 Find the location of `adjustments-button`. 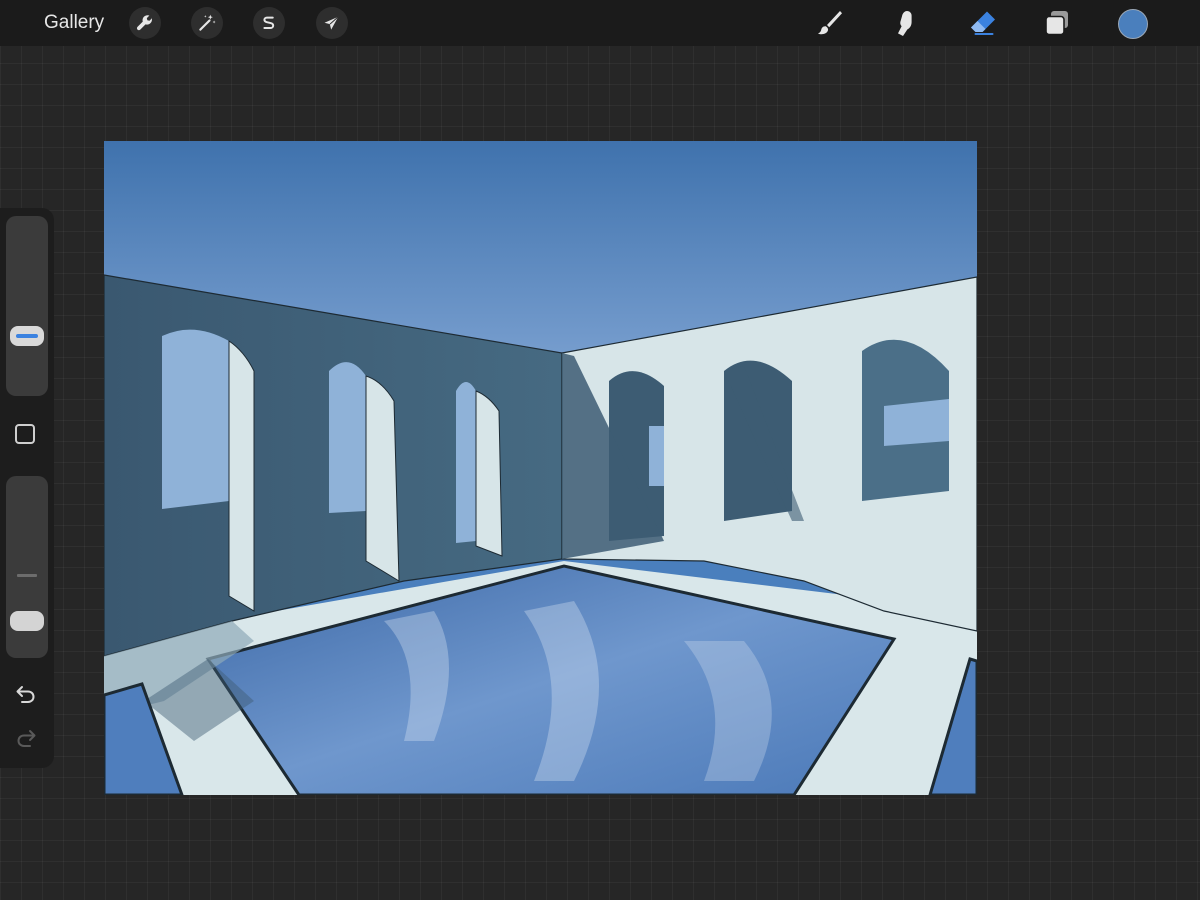

adjustments-button is located at coordinates (207, 23).